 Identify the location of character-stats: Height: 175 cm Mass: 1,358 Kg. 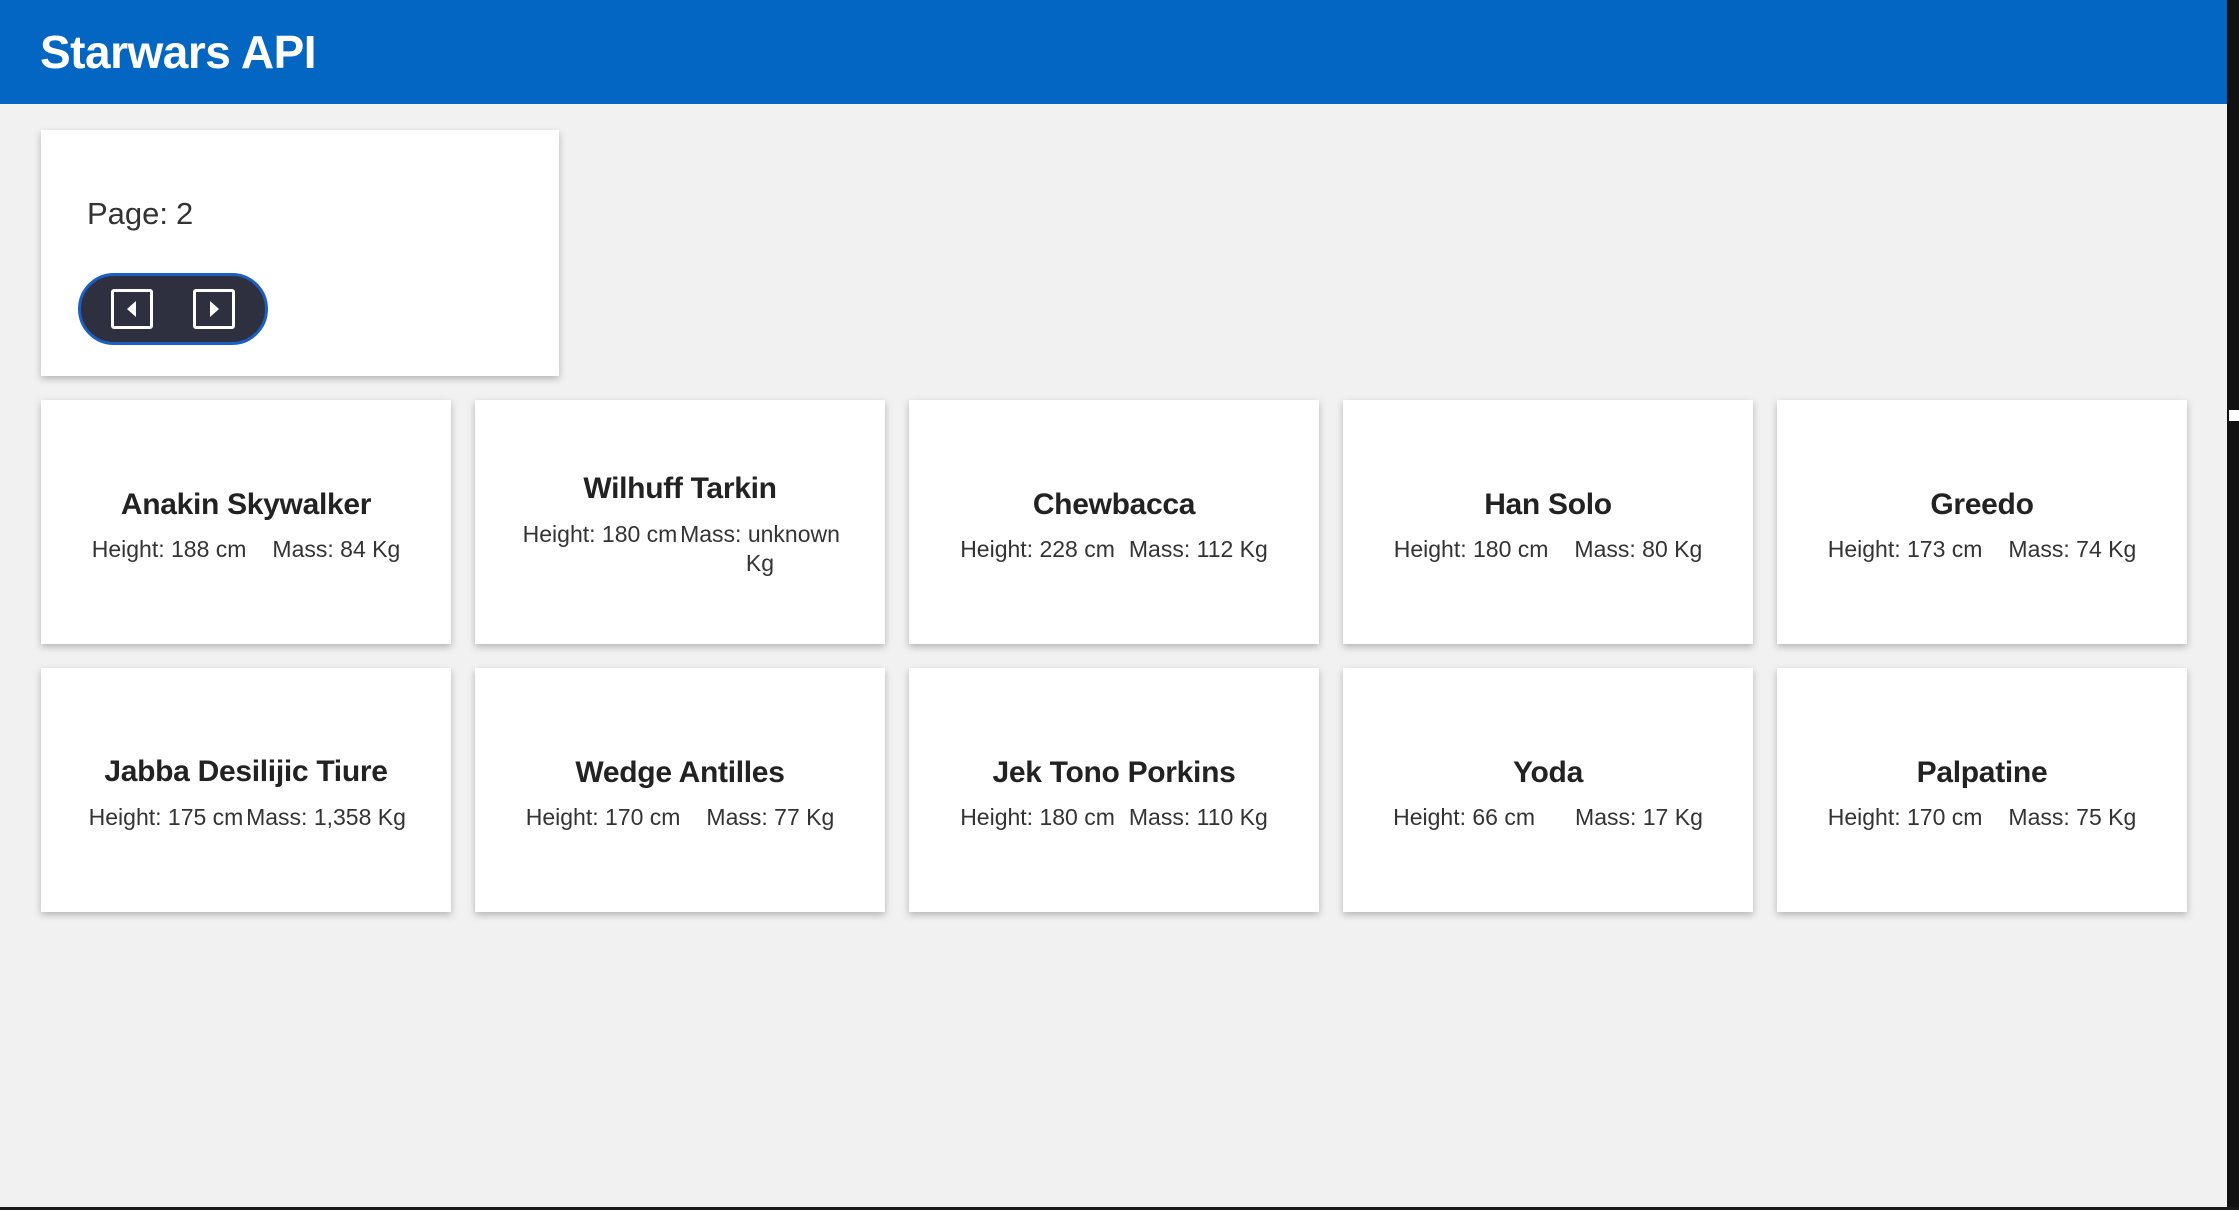
(246, 817).